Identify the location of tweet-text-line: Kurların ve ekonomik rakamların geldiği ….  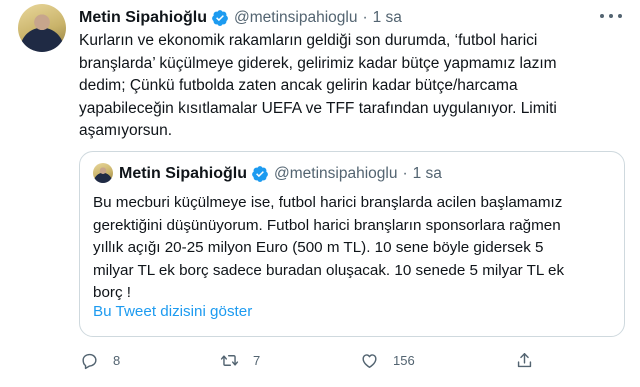
(308, 40).